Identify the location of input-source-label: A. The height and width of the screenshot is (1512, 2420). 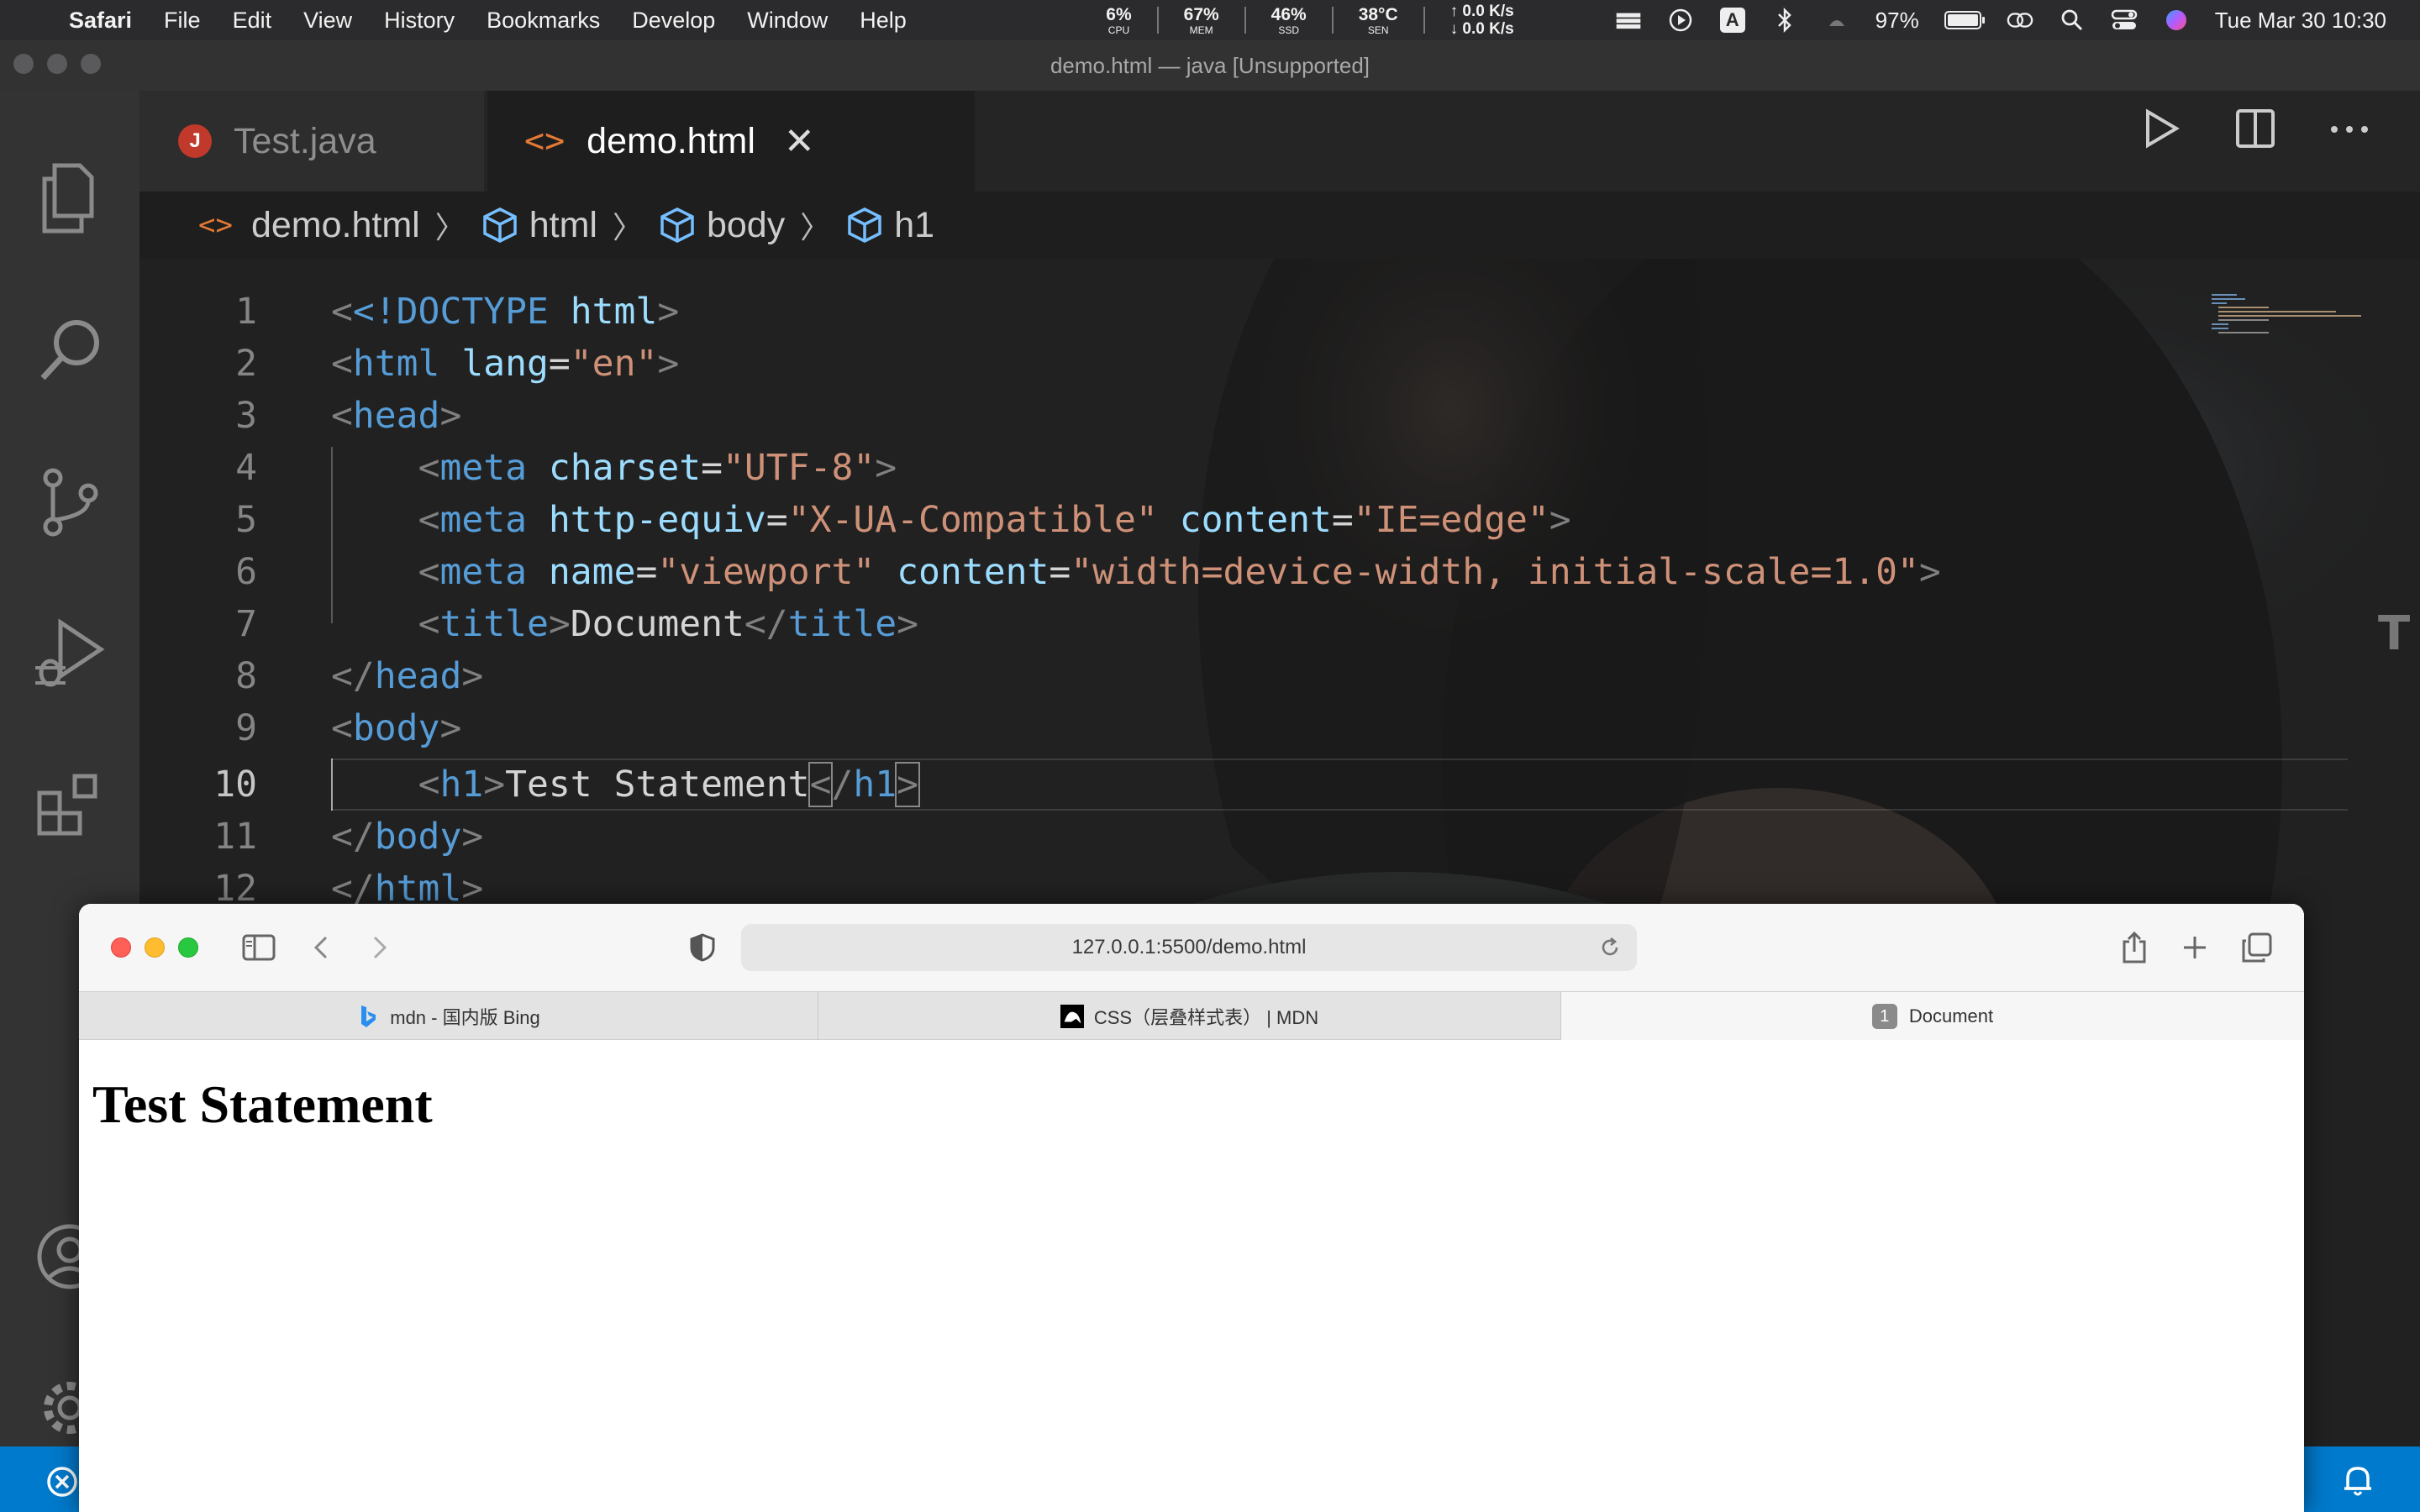
(1732, 20).